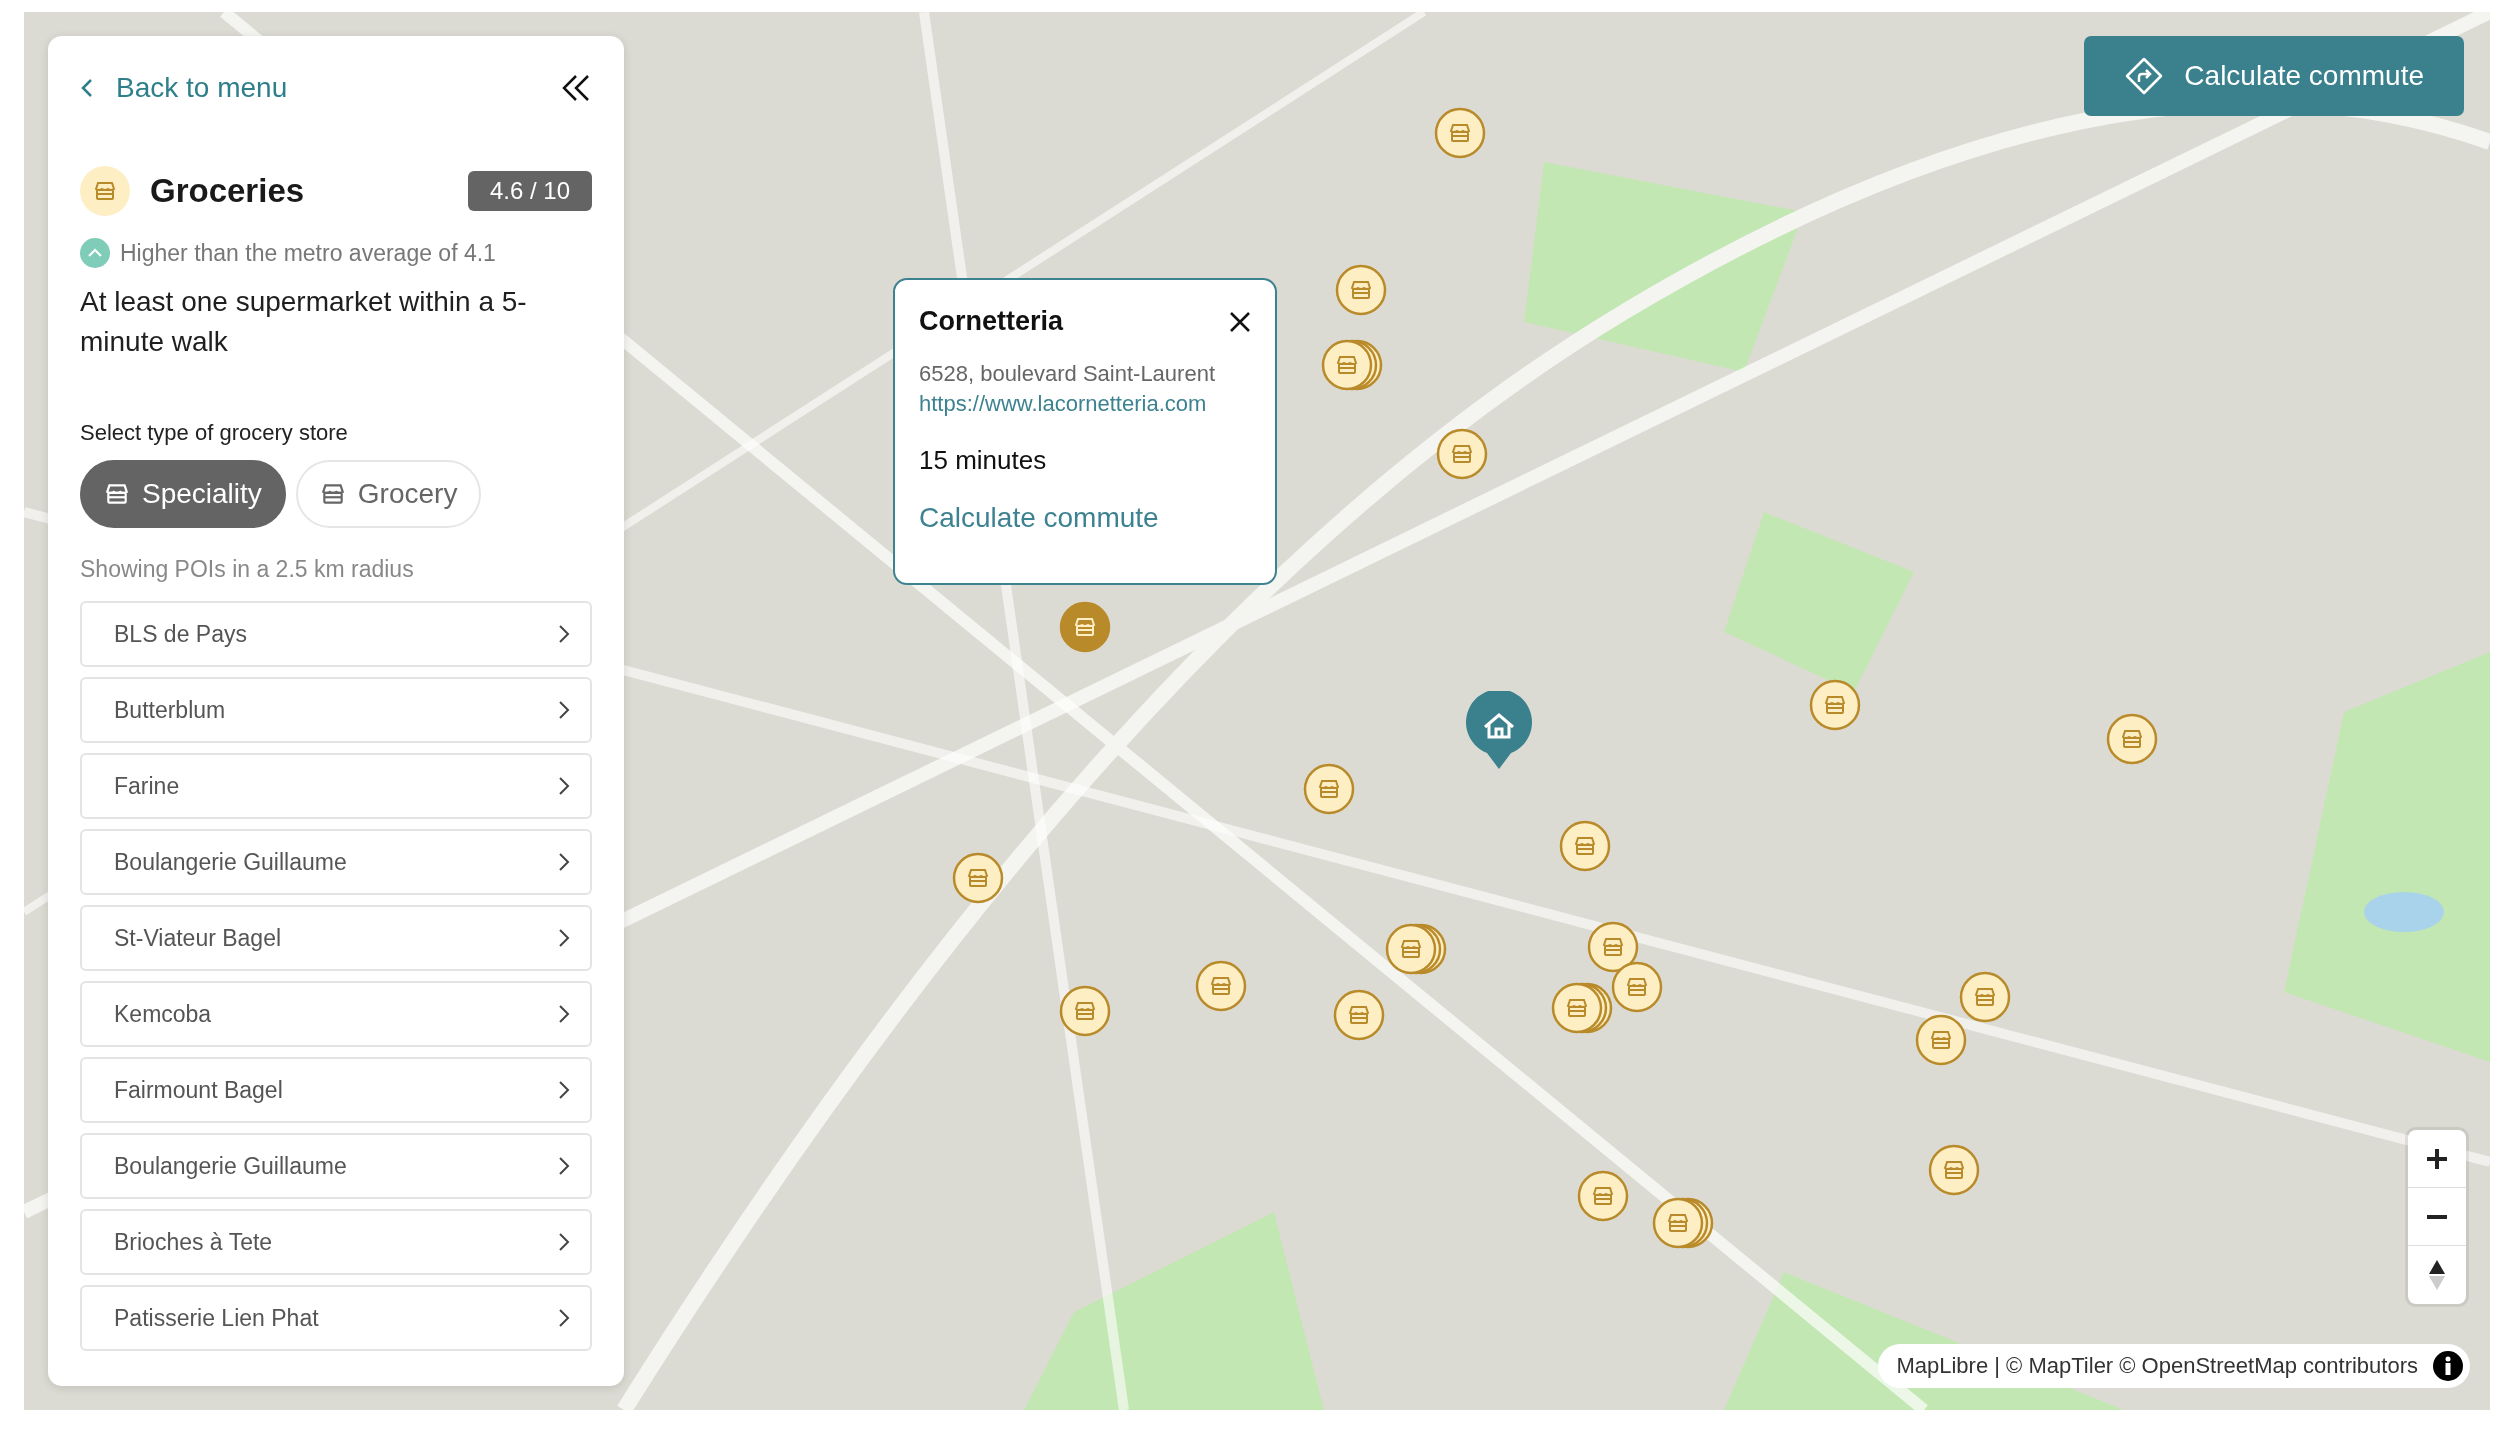 Image resolution: width=2514 pixels, height=1434 pixels. Describe the element at coordinates (336, 1014) in the screenshot. I see `place-list-item: Kemcoba` at that location.